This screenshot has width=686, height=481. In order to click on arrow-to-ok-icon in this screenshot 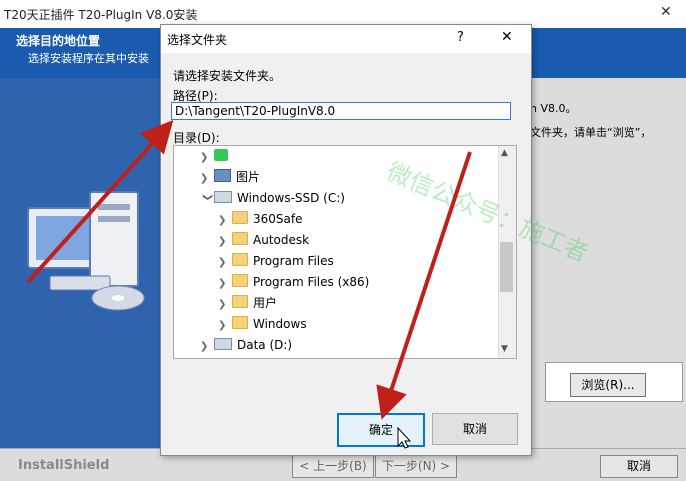, I will do `click(424, 285)`.